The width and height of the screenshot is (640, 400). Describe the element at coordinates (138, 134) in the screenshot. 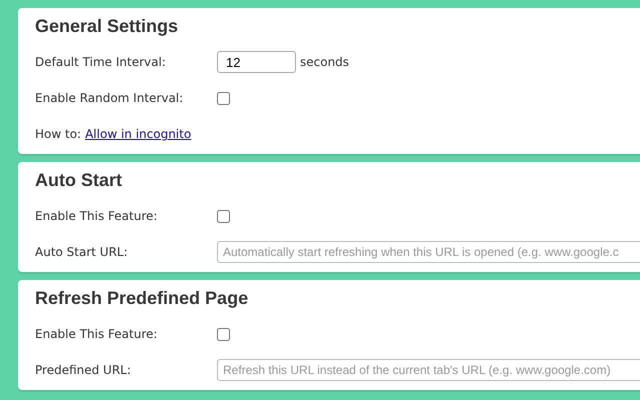

I see `incognito-link: Allow in incognito` at that location.